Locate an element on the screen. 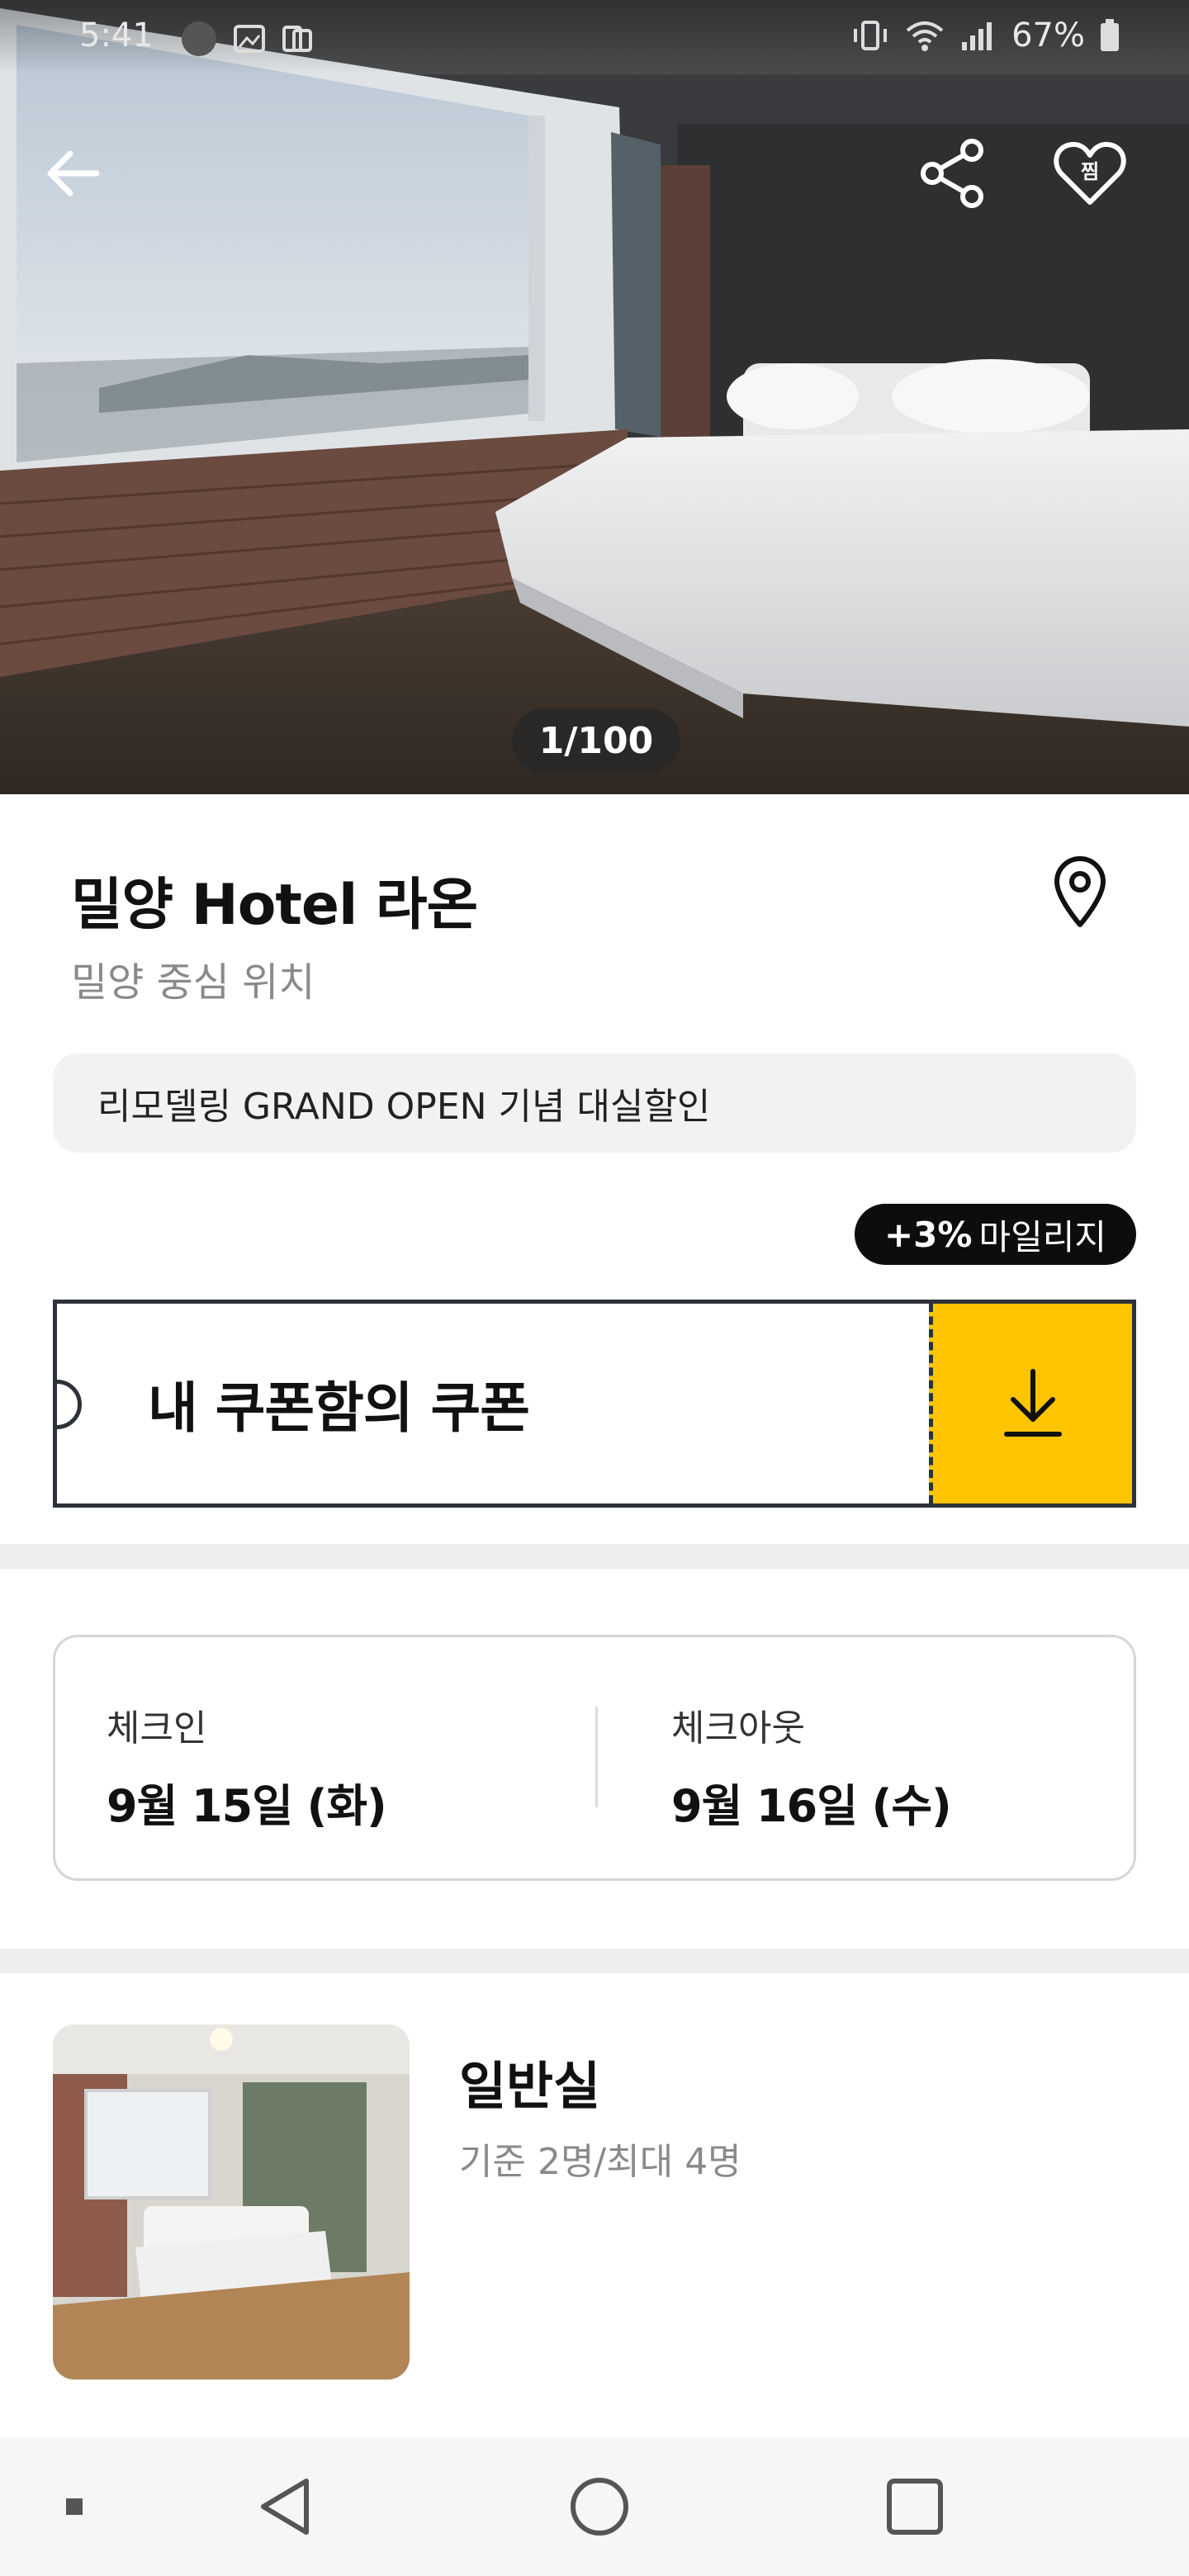 The width and height of the screenshot is (1189, 2576). checkout-date: 9월 16일 (수) is located at coordinates (811, 1806).